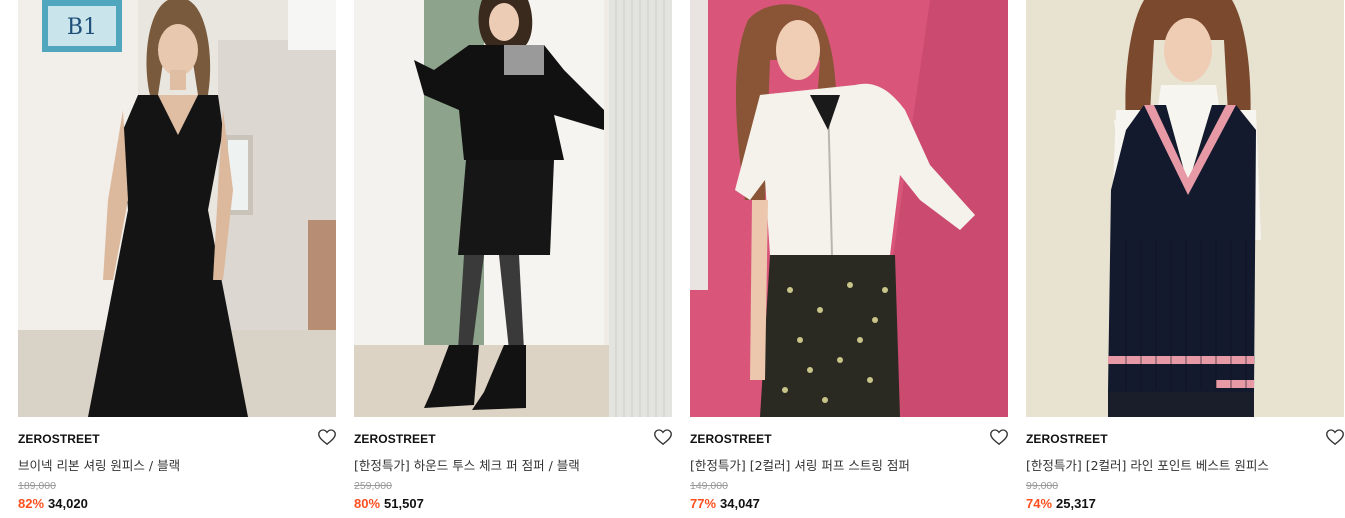 The width and height of the screenshot is (1345, 518). What do you see at coordinates (467, 464) in the screenshot?
I see `product-name: [한정특가] 하운드 투스 체크 퍼 점퍼 / 블랙` at bounding box center [467, 464].